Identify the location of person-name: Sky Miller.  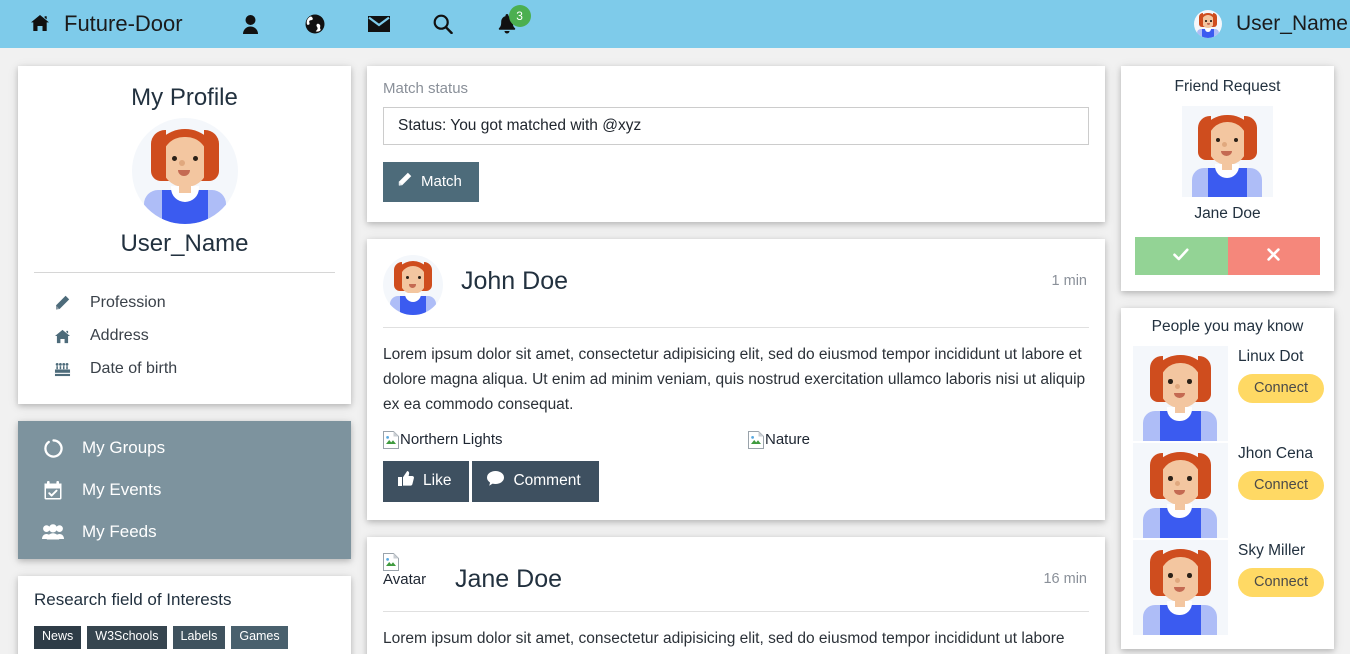
(1272, 550).